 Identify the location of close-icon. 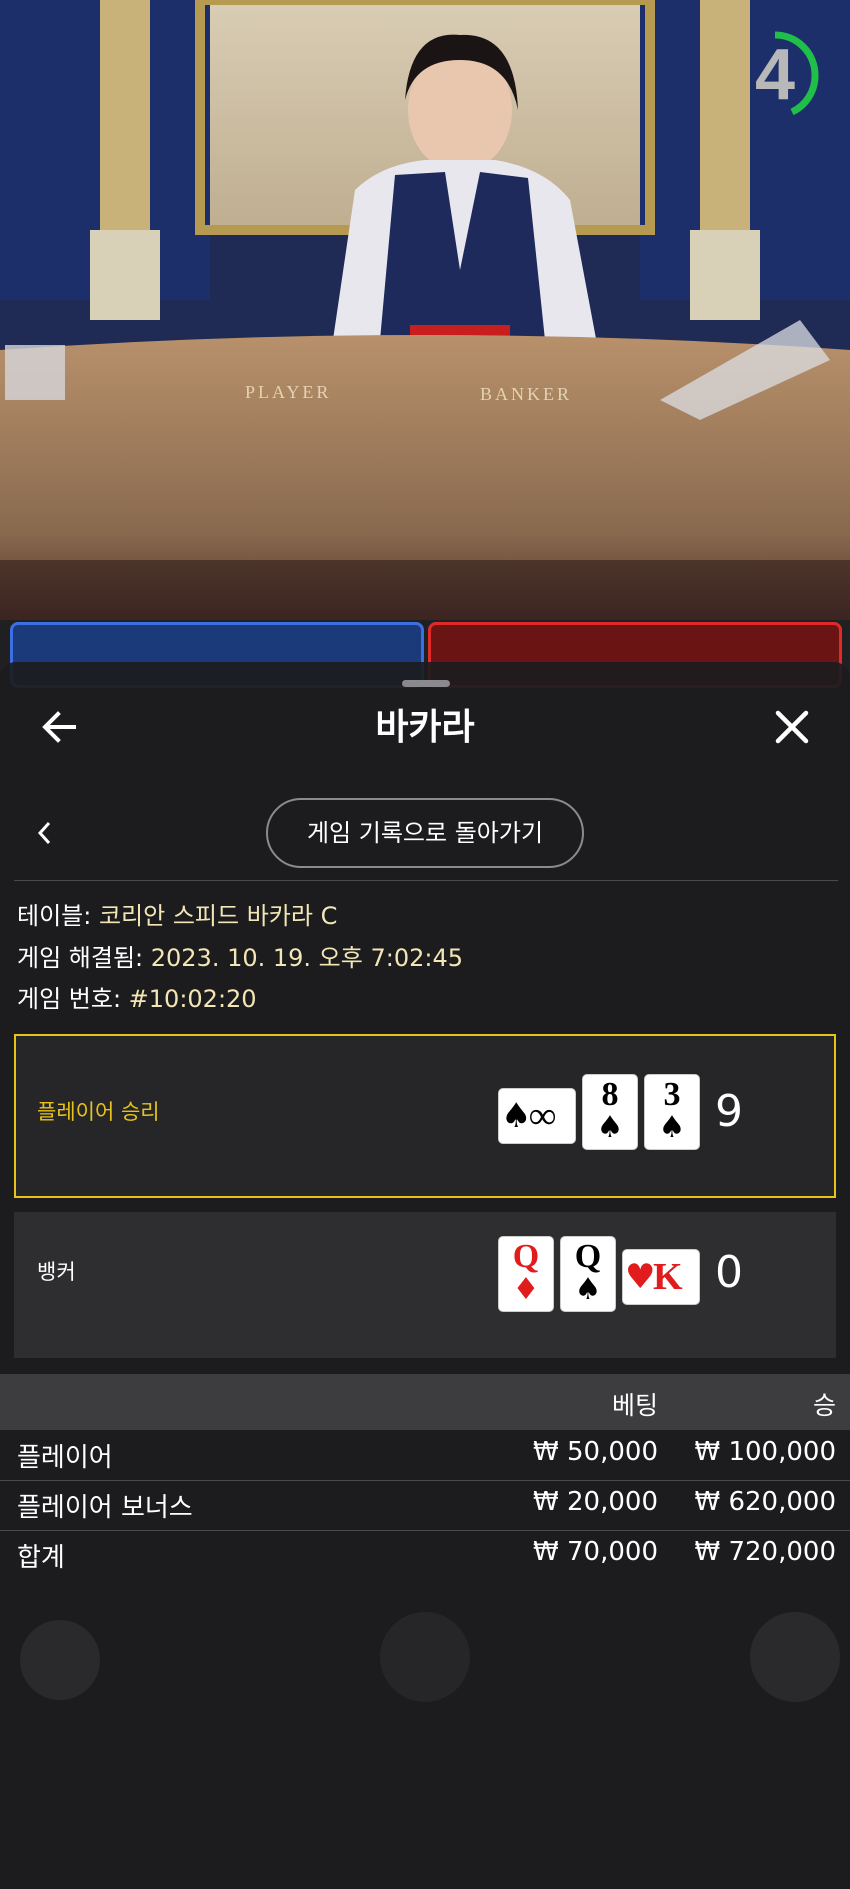
(792, 727).